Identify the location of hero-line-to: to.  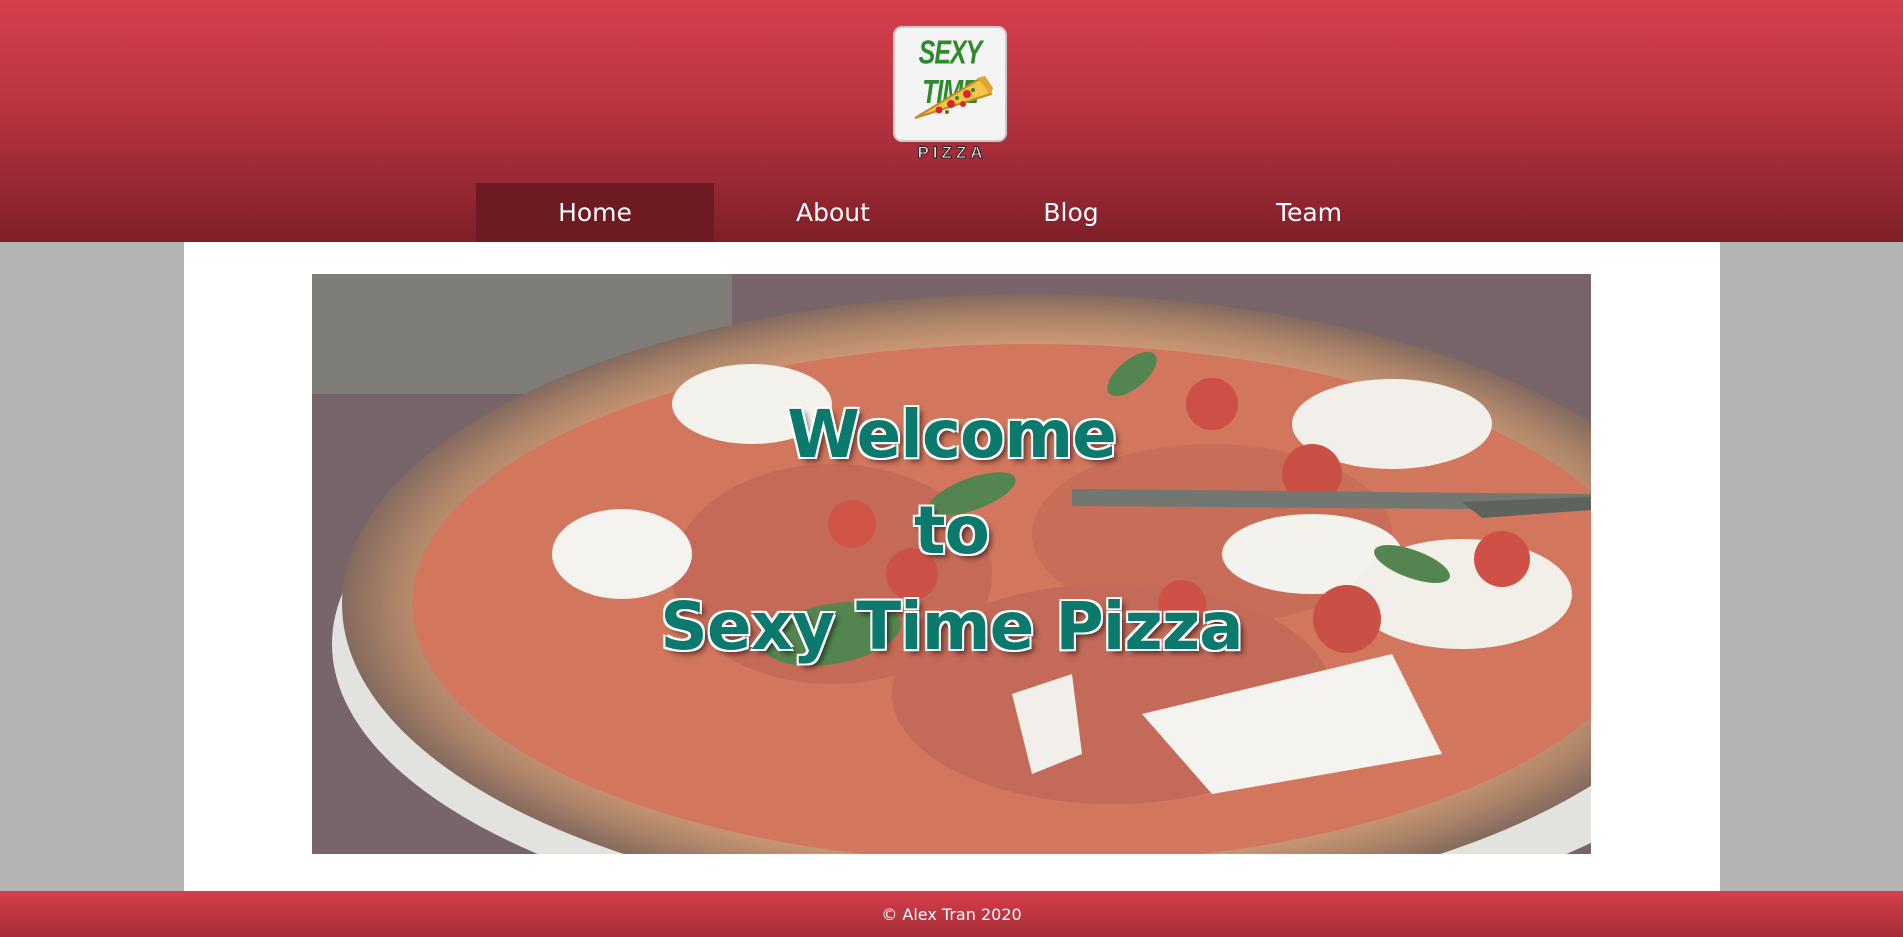
(952, 530).